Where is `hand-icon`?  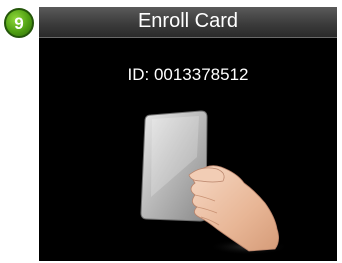
hand-icon is located at coordinates (233, 208).